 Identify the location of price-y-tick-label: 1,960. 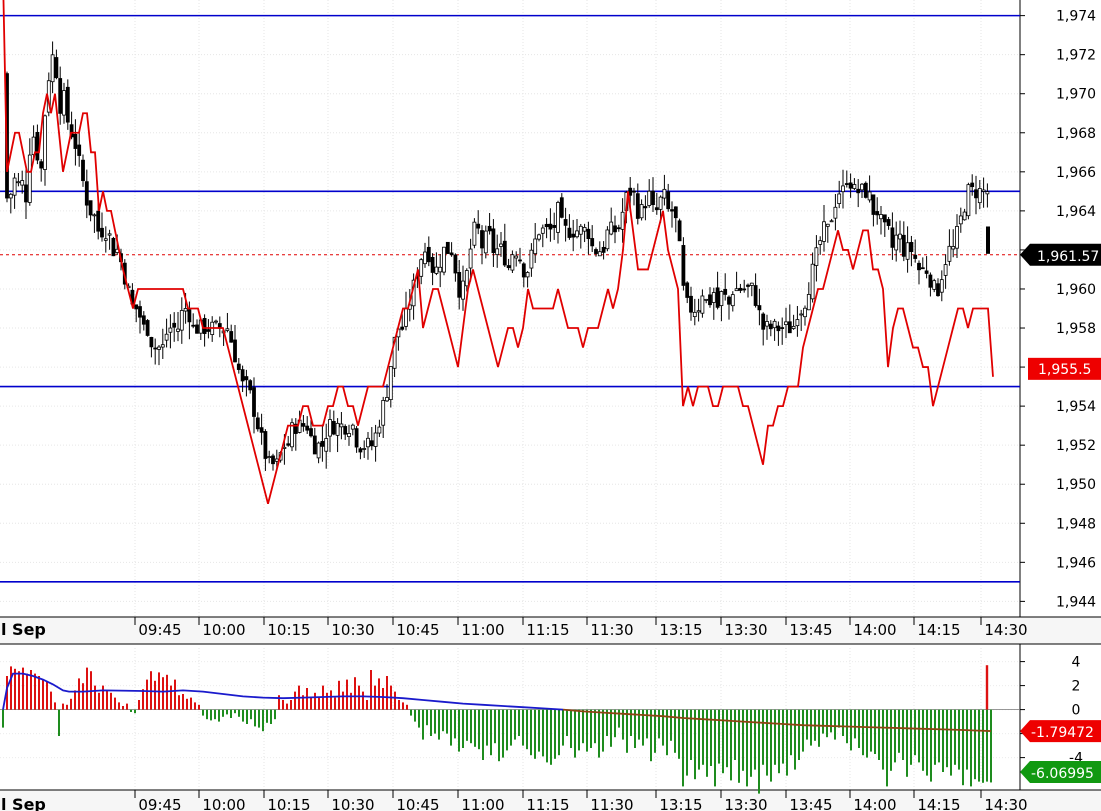
(1076, 290).